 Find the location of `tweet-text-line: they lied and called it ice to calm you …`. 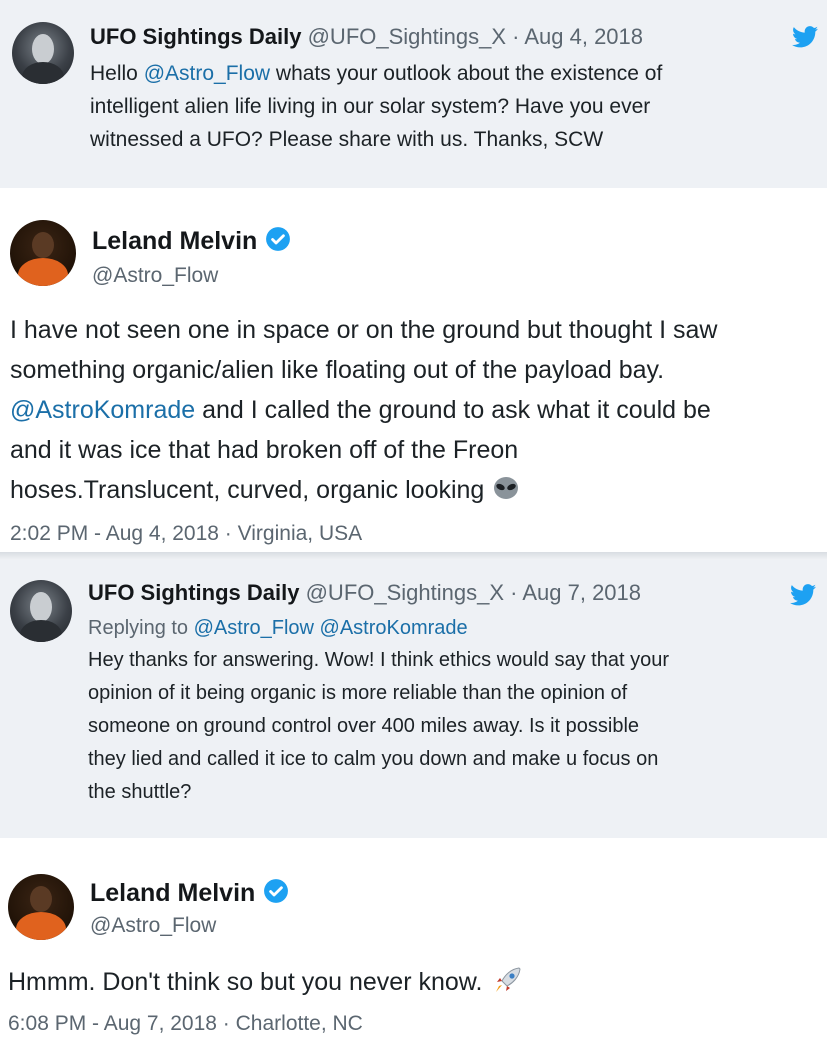

tweet-text-line: they lied and called it ice to calm you … is located at coordinates (373, 759).